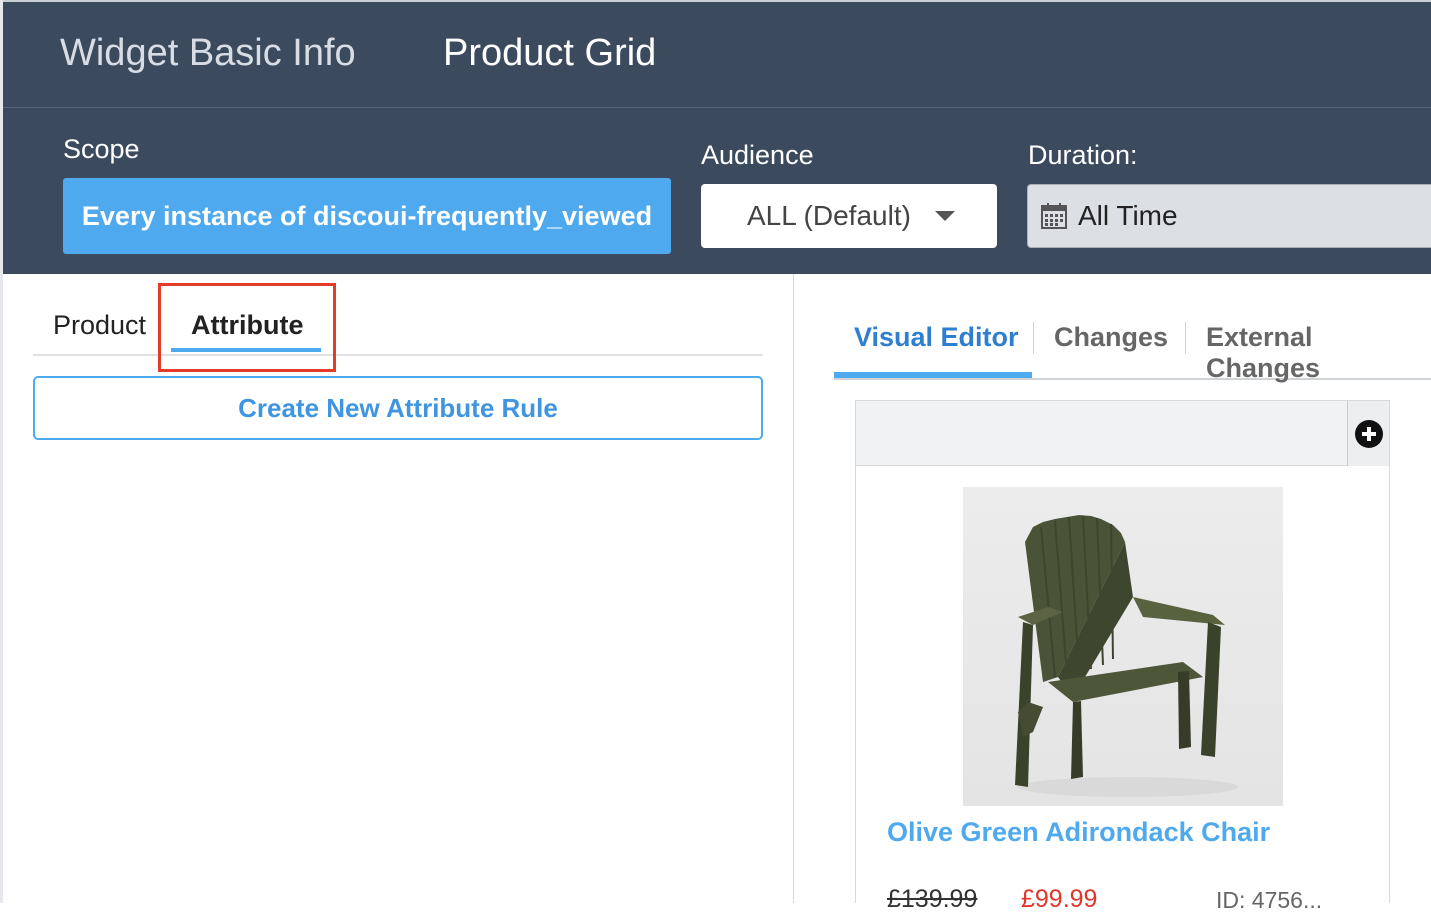 This screenshot has width=1431, height=914. What do you see at coordinates (757, 155) in the screenshot?
I see `audience-label: Audience` at bounding box center [757, 155].